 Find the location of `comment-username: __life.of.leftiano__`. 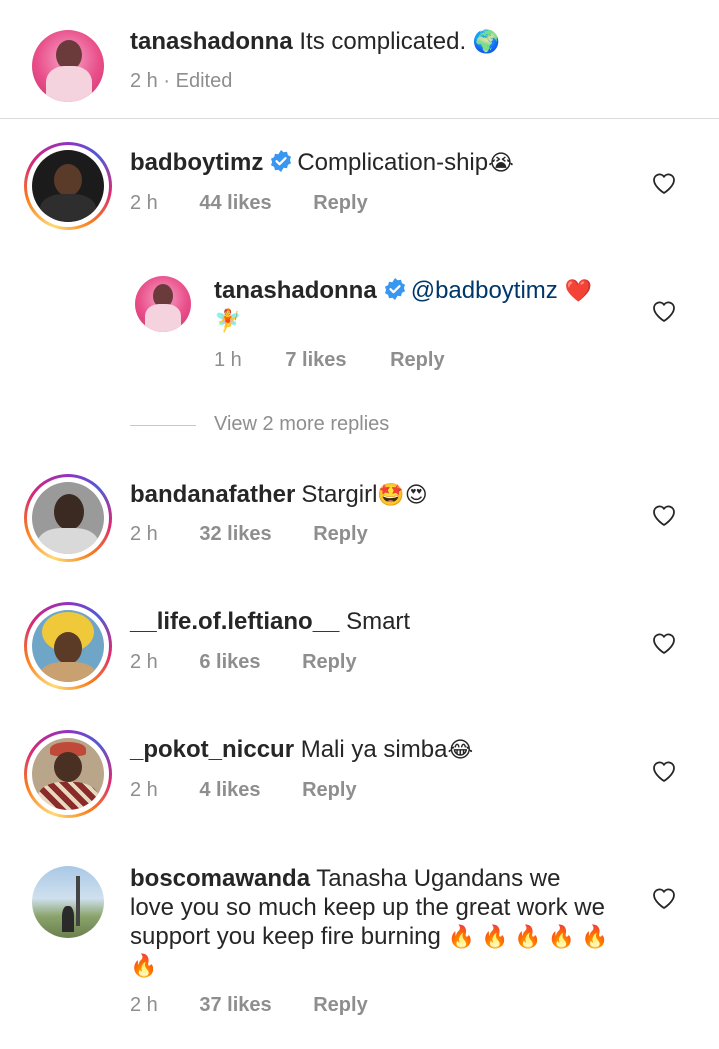

comment-username: __life.of.leftiano__ is located at coordinates (234, 621).